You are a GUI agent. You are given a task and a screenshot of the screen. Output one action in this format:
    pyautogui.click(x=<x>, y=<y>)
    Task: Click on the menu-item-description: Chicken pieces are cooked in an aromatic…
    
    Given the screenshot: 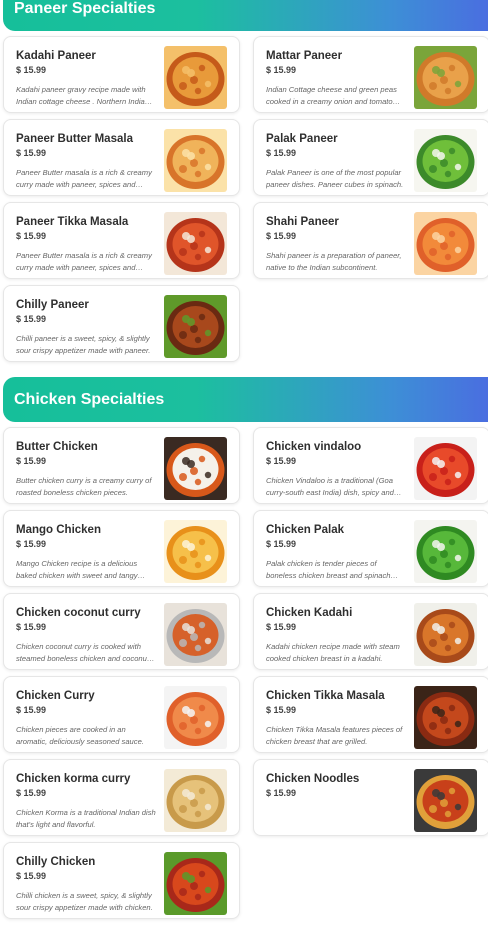 What is the action you would take?
    pyautogui.click(x=80, y=735)
    